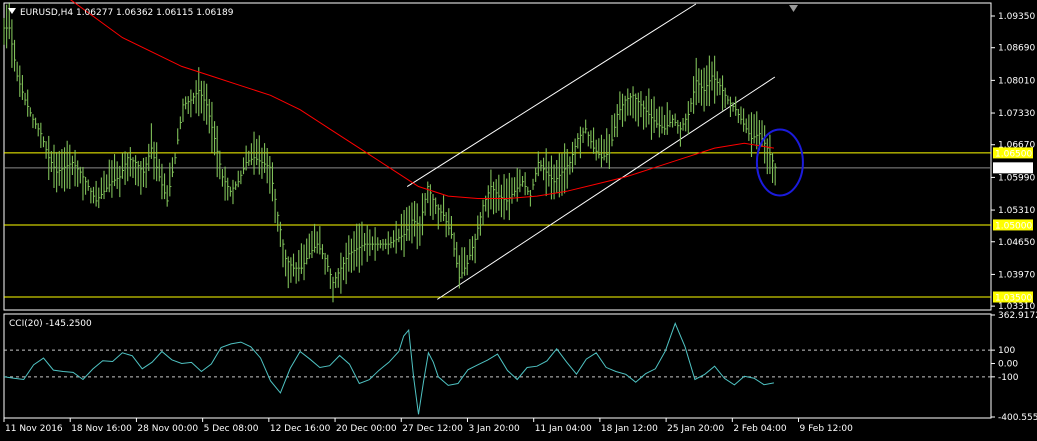  I want to click on time-tick-label: 20 Dec 00:00, so click(366, 429).